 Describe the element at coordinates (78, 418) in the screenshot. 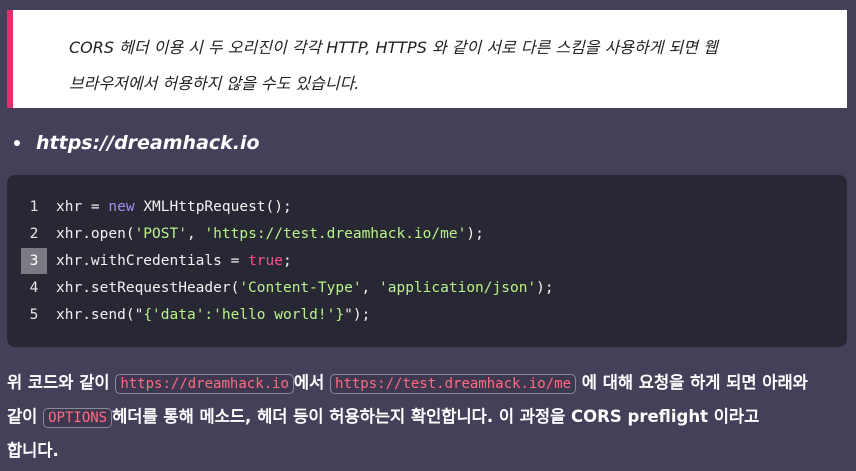

I see `inline-code: OPTIONS` at that location.